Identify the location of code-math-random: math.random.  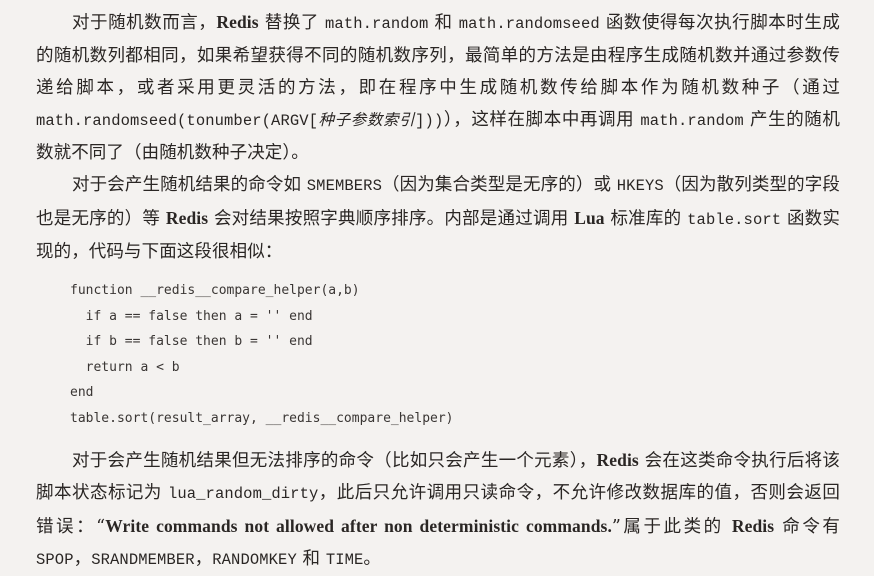
(377, 24).